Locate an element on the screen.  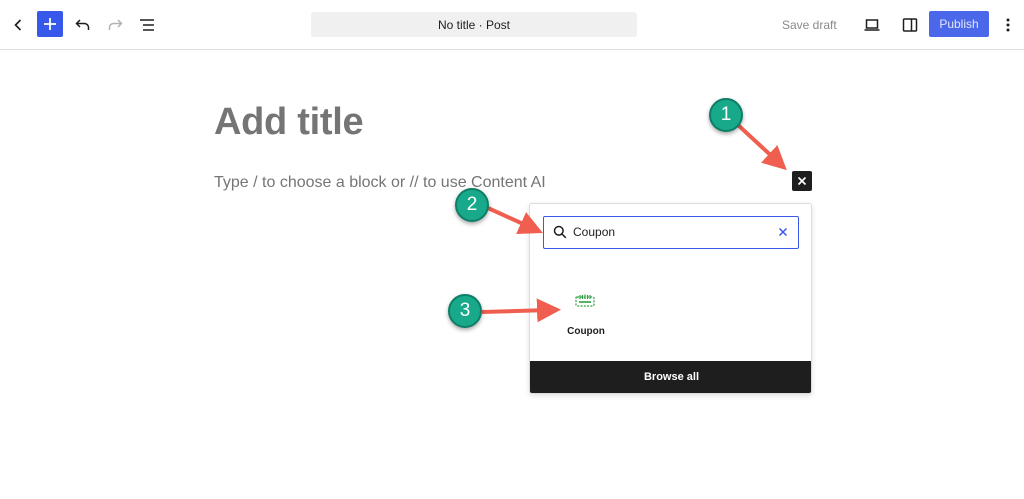
kebab-menu-icon is located at coordinates (1008, 25).